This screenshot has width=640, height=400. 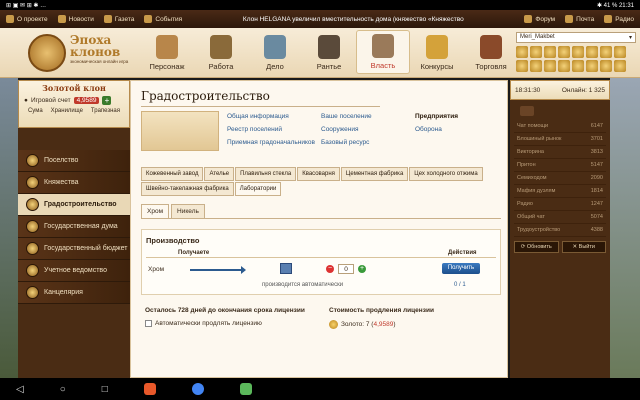 What do you see at coordinates (576, 37) in the screenshot?
I see `user-select: Meri_Makbet ▾` at bounding box center [576, 37].